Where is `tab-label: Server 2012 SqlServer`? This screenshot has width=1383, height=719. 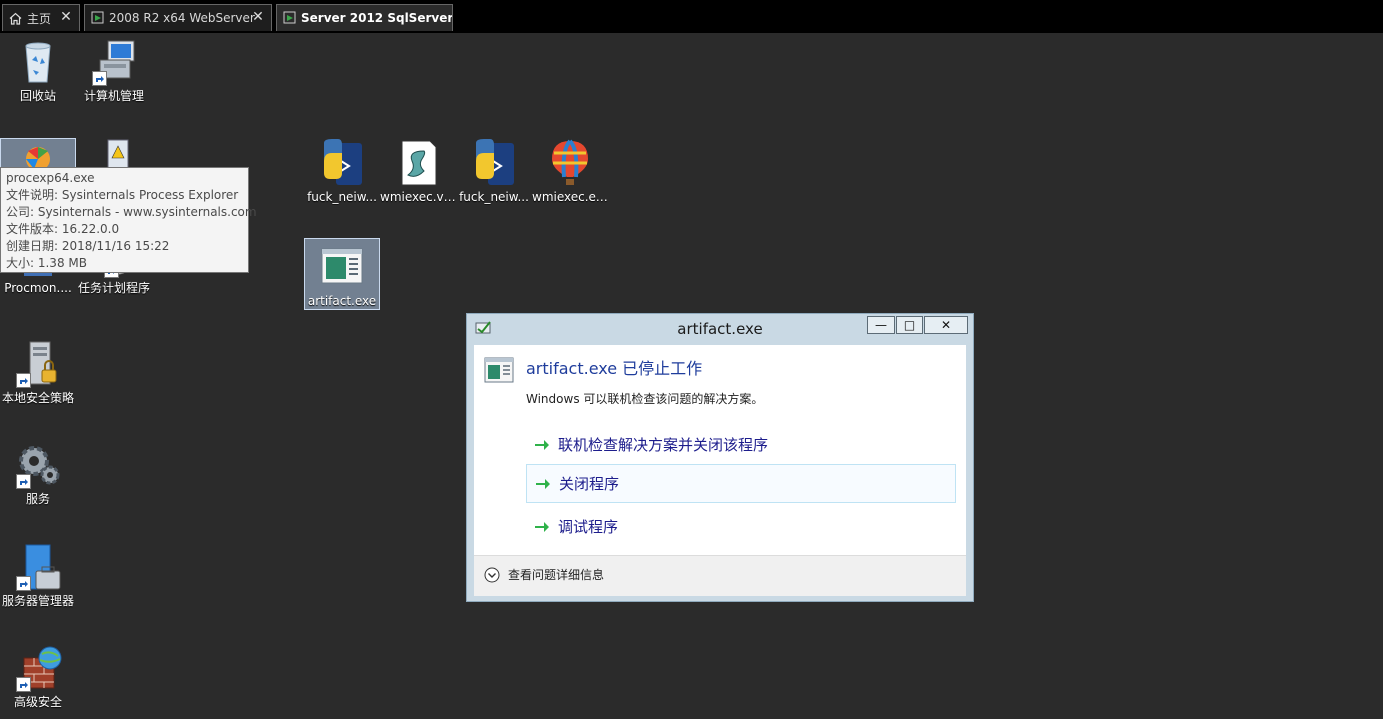 tab-label: Server 2012 SqlServer is located at coordinates (376, 18).